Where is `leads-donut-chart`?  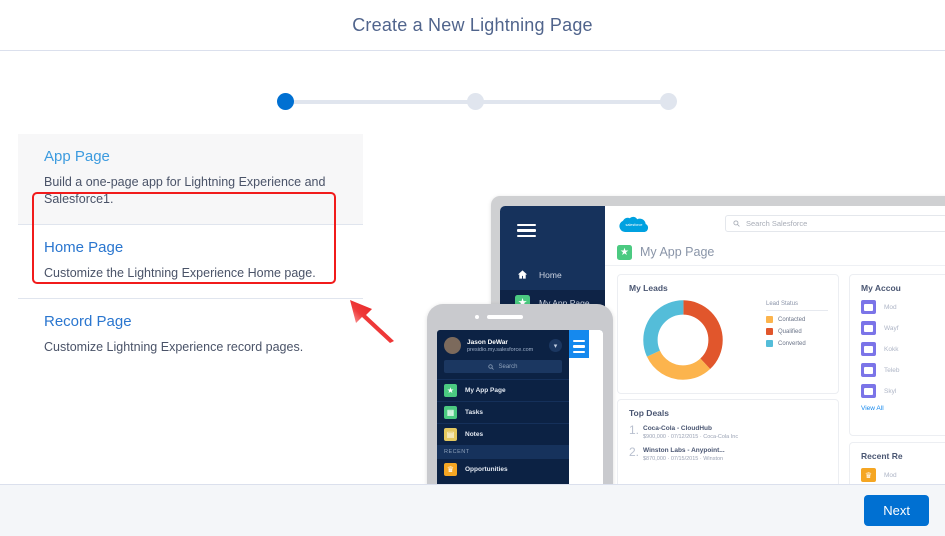 leads-donut-chart is located at coordinates (683, 342).